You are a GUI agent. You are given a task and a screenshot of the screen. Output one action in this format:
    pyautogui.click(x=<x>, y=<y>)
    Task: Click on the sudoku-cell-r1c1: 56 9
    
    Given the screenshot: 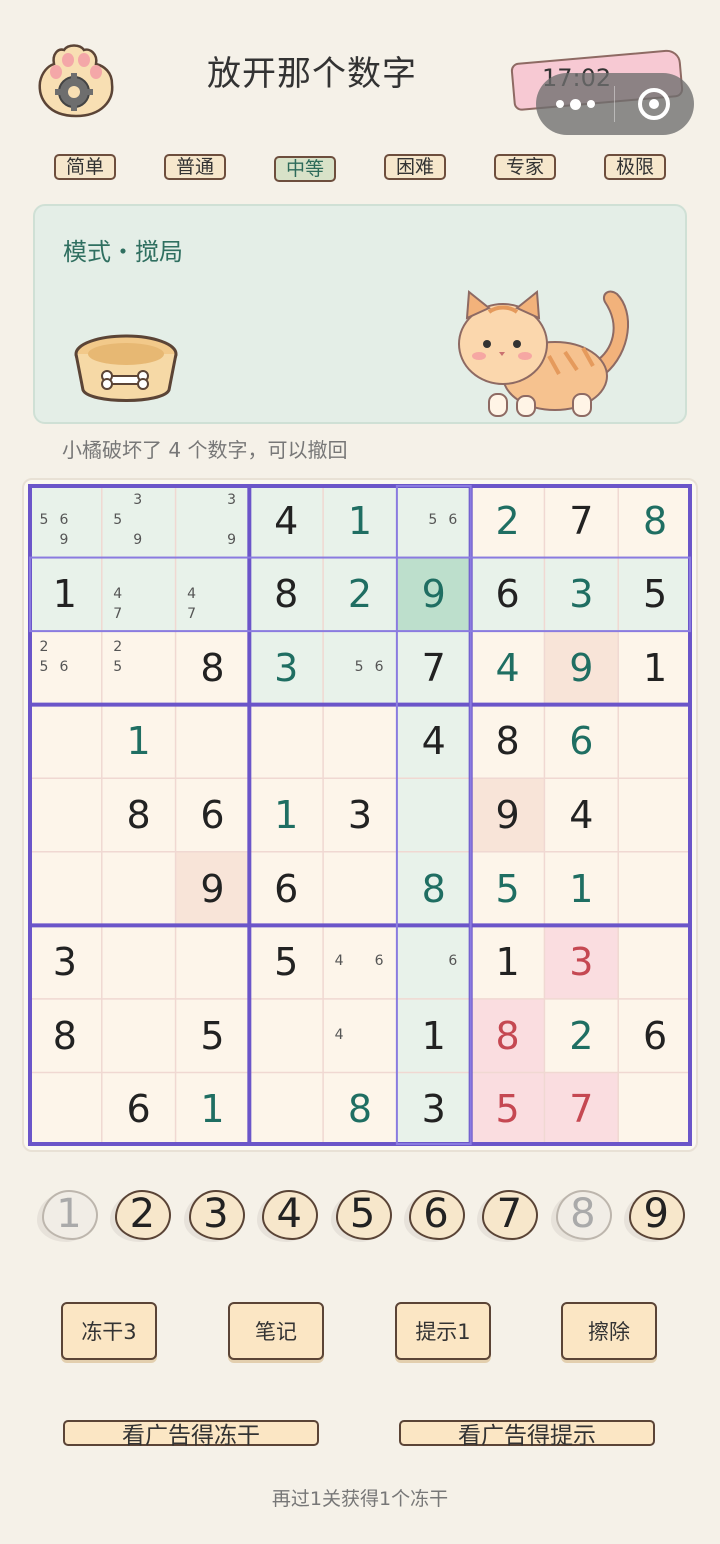 What is the action you would take?
    pyautogui.click(x=65, y=521)
    